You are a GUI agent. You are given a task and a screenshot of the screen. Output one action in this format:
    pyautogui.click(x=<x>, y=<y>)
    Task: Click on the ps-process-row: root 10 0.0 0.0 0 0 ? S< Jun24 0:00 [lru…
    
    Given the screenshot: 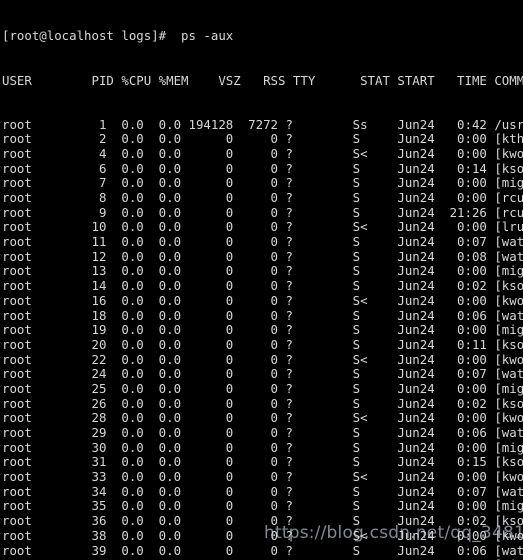 What is the action you would take?
    pyautogui.click(x=262, y=227)
    